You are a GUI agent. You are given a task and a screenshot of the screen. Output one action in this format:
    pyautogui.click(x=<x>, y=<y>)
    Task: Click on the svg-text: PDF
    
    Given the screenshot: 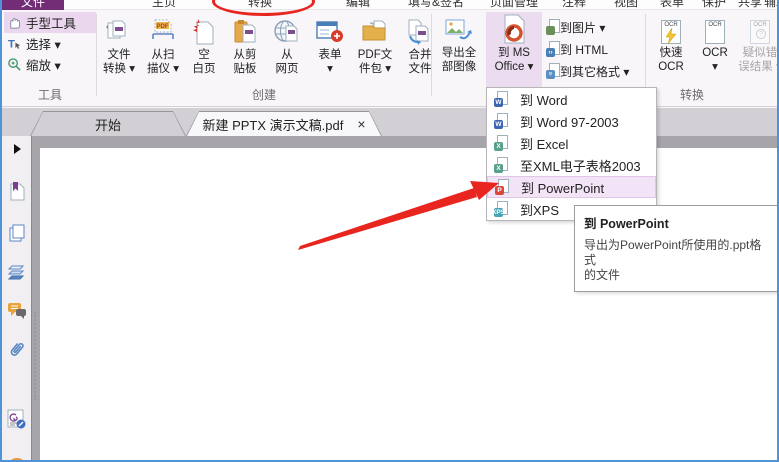 What is the action you would take?
    pyautogui.click(x=163, y=27)
    